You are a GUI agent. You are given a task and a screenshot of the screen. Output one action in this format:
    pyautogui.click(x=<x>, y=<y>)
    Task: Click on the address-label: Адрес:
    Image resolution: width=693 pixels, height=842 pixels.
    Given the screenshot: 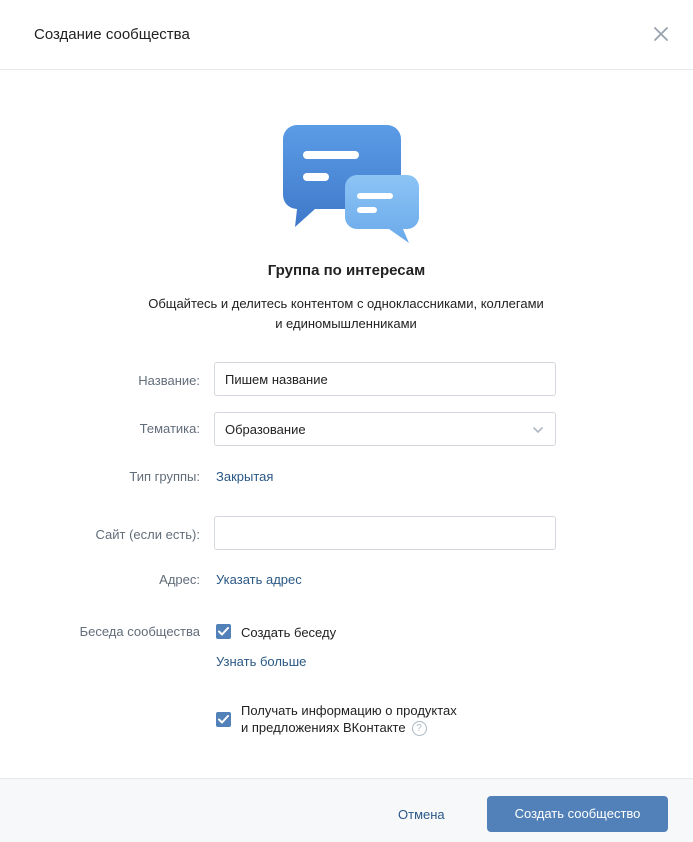 What is the action you would take?
    pyautogui.click(x=179, y=579)
    